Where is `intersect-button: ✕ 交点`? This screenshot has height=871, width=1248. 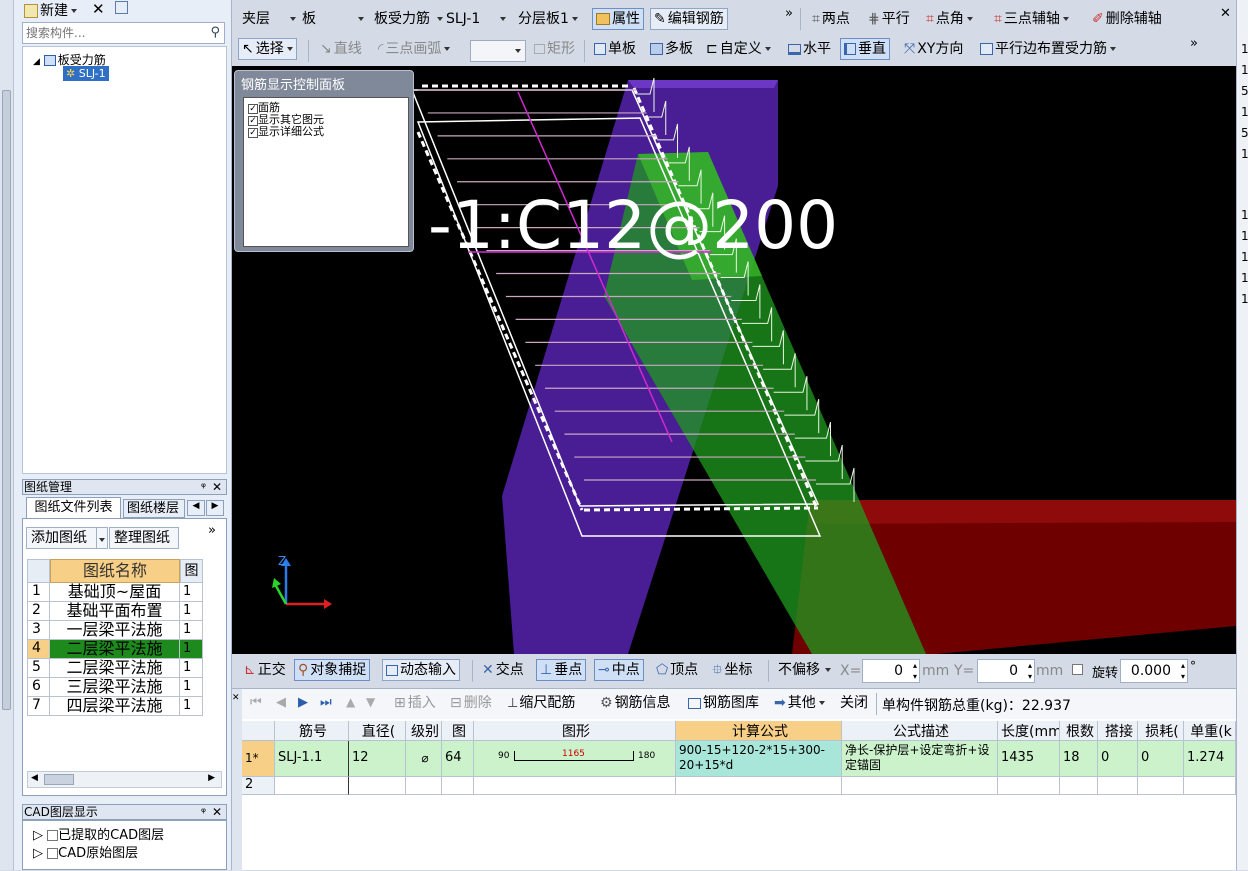 intersect-button: ✕ 交点 is located at coordinates (503, 670).